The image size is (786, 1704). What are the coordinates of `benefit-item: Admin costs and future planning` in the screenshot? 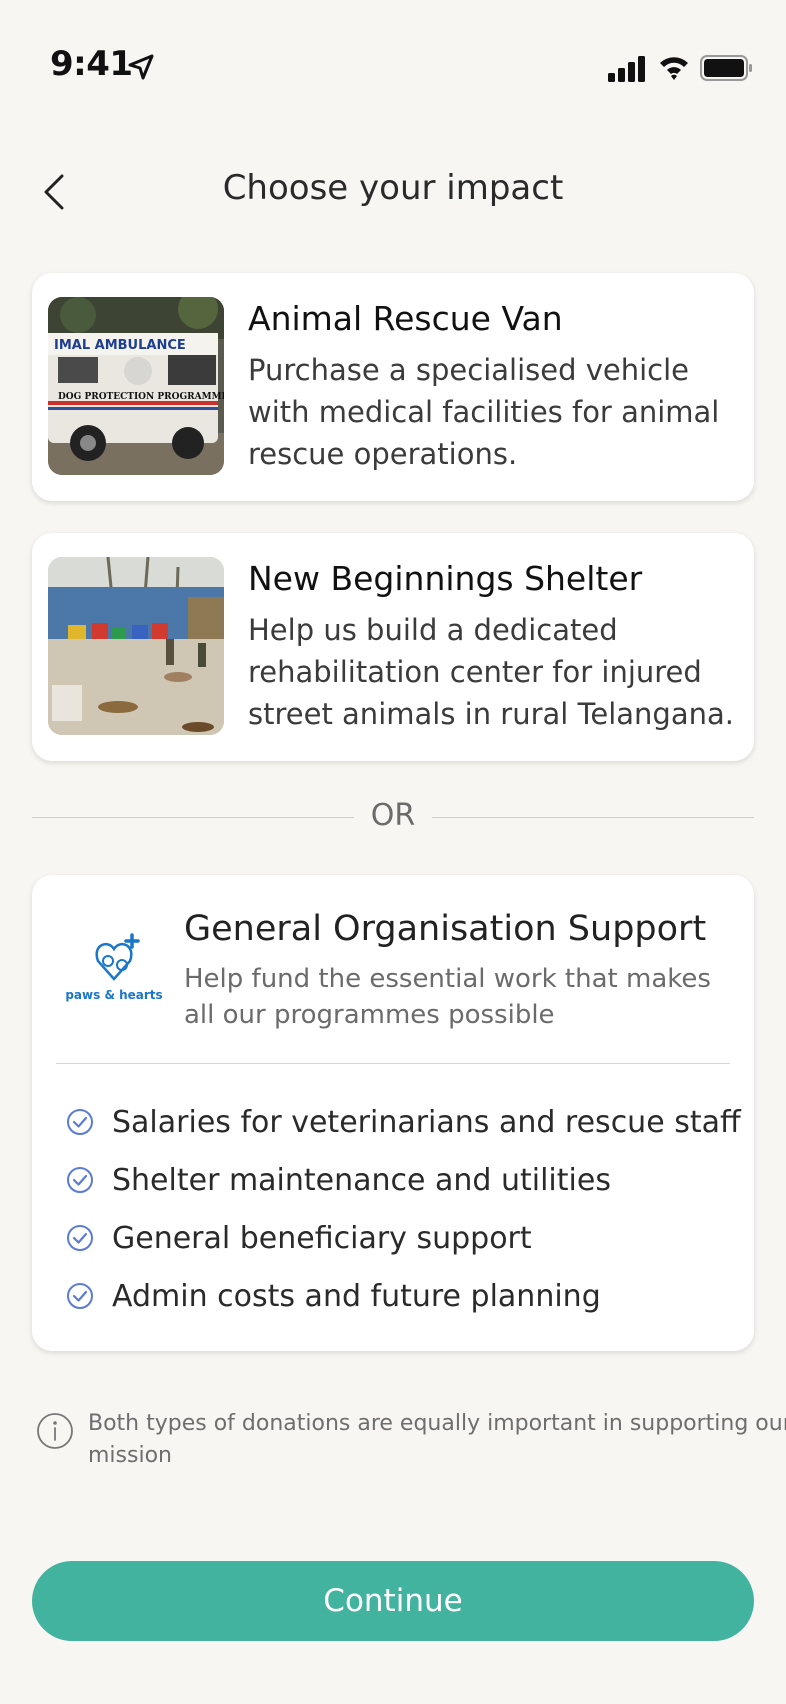 It's located at (403, 1296).